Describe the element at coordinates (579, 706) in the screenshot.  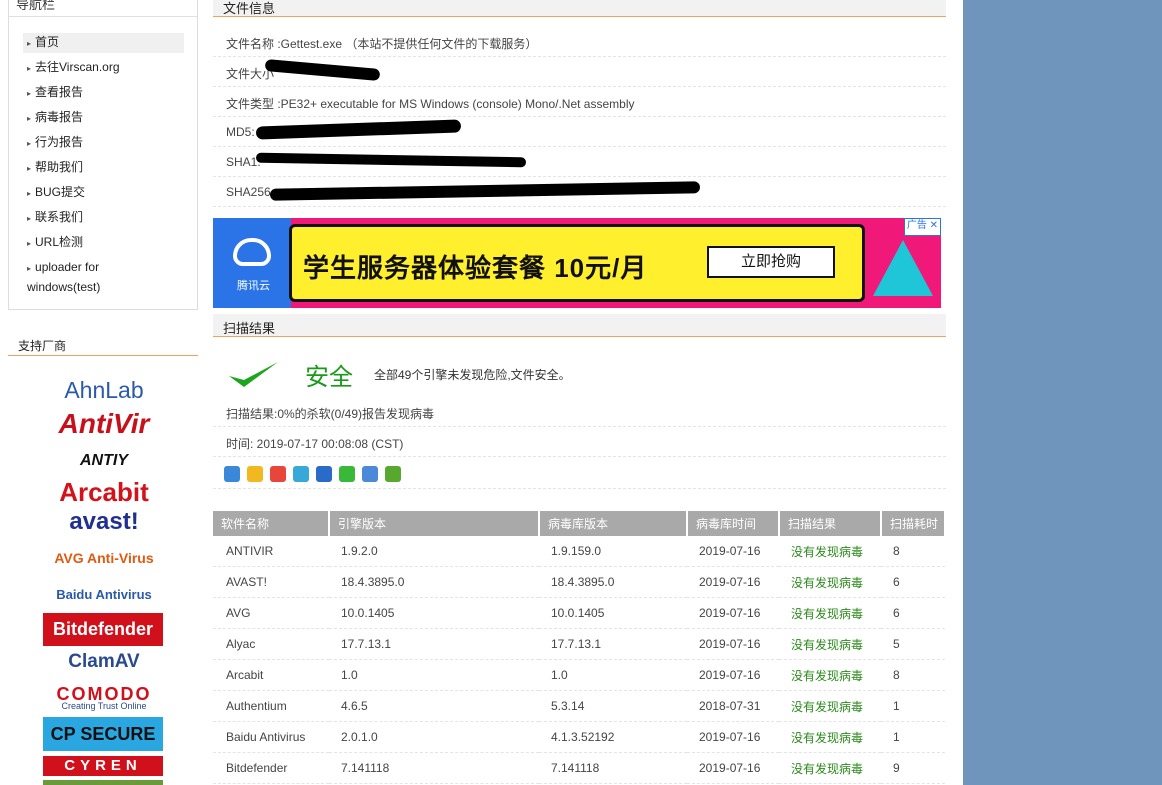
I see `table-row: Authentium 4.6.5 5.3.14 2018-07-31 没有发现病毒 1` at that location.